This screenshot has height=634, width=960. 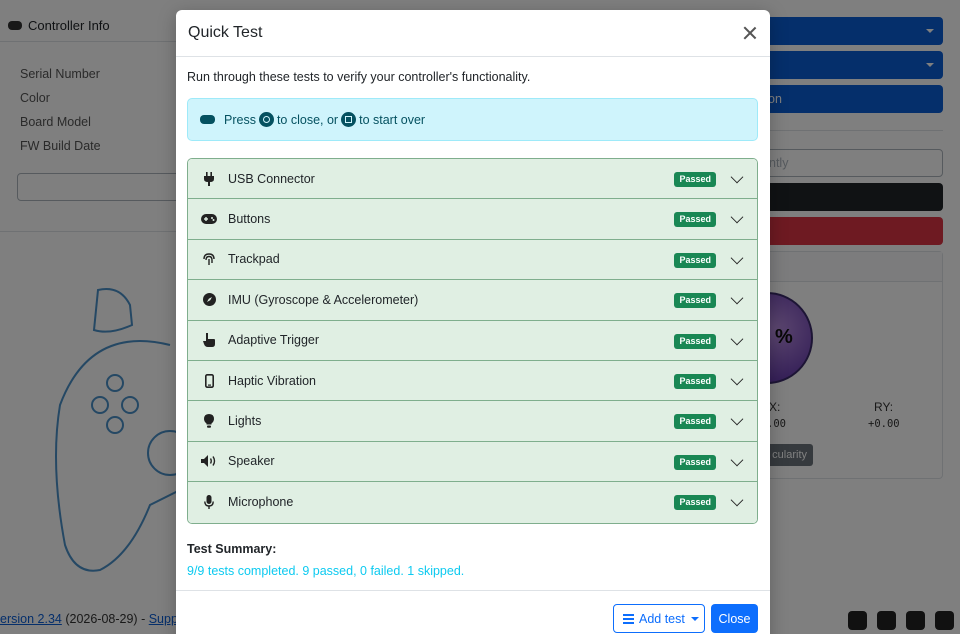 I want to click on caret-down-icon, so click(x=694, y=618).